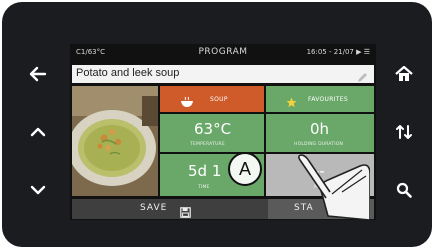  What do you see at coordinates (185, 211) in the screenshot?
I see `floppy-disk-icon` at bounding box center [185, 211].